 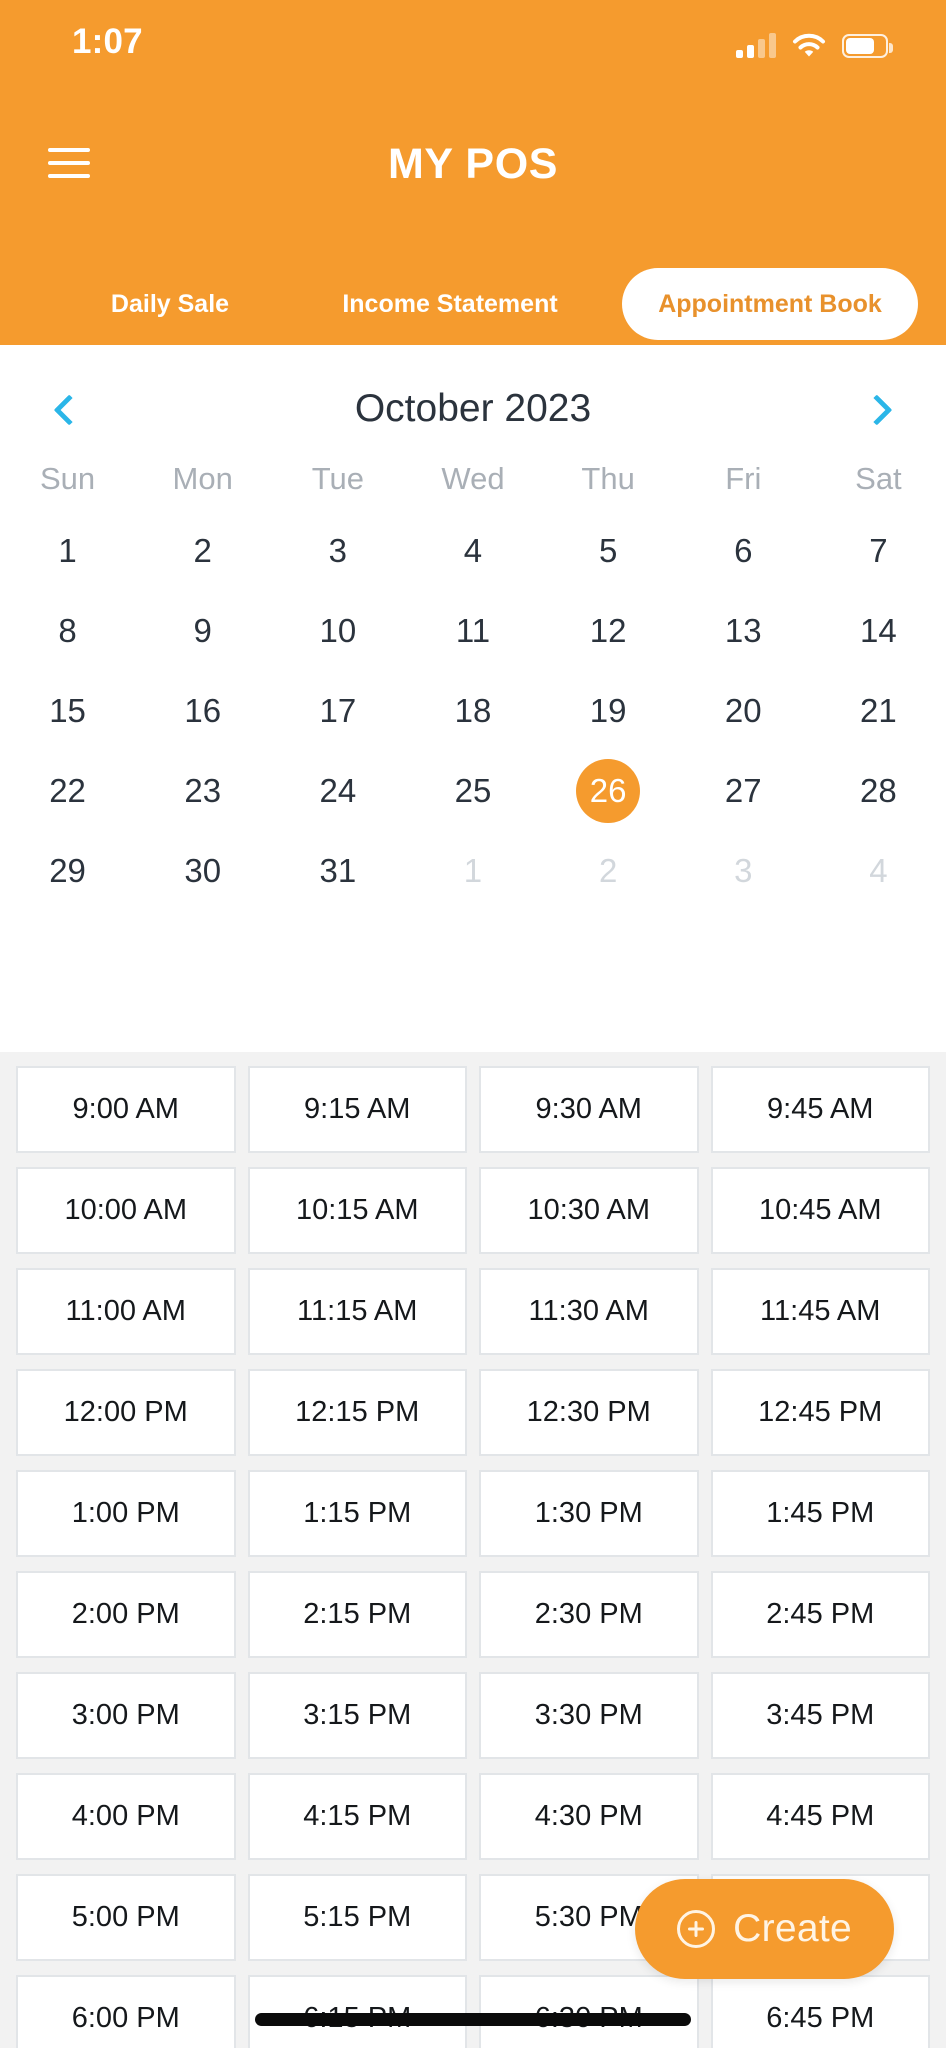 I want to click on time-slot: 2:15 PM, so click(x=357, y=1614).